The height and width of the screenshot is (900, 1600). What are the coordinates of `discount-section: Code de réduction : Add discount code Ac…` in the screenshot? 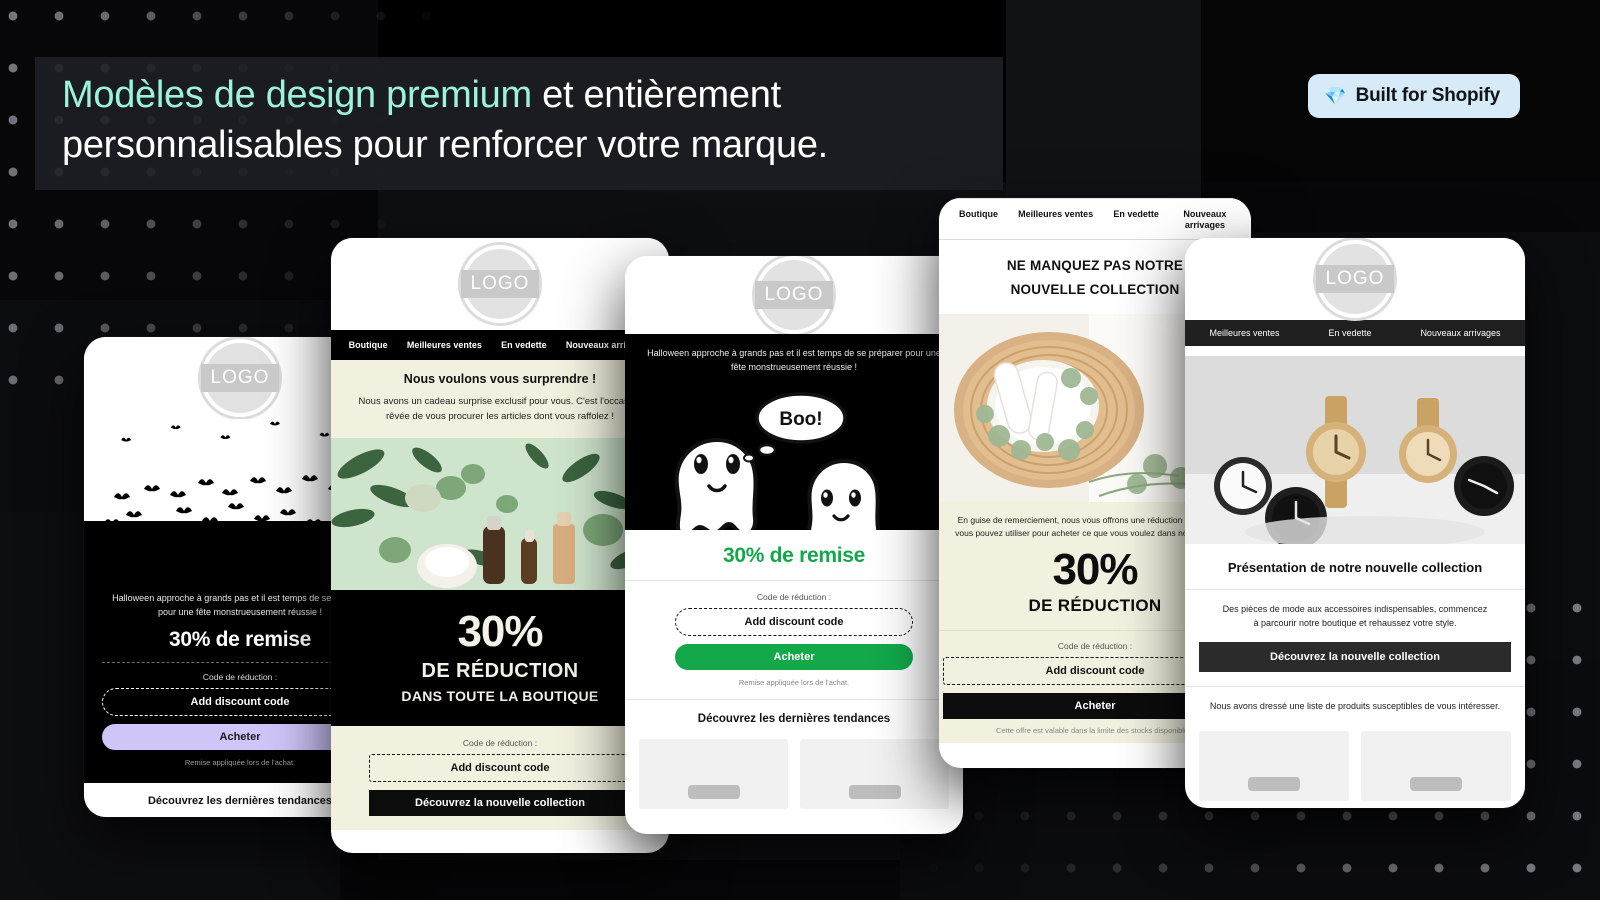 It's located at (794, 640).